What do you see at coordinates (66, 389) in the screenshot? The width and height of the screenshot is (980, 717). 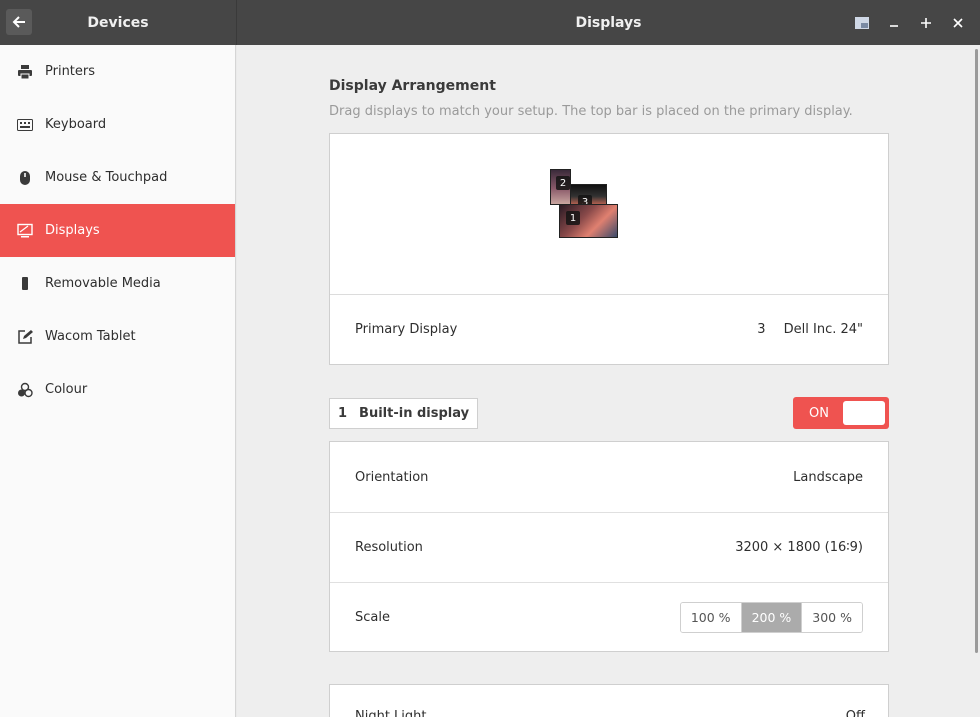 I see `sidebar-item-label: Colour` at bounding box center [66, 389].